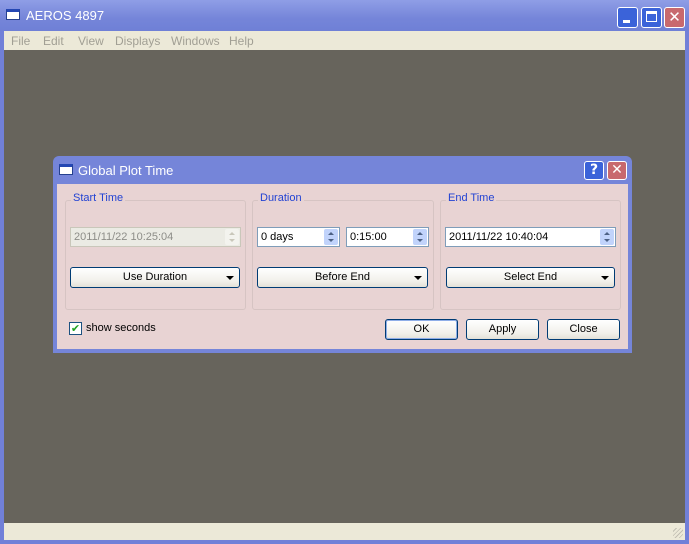  What do you see at coordinates (583, 329) in the screenshot?
I see `close-dialog-button: Close` at bounding box center [583, 329].